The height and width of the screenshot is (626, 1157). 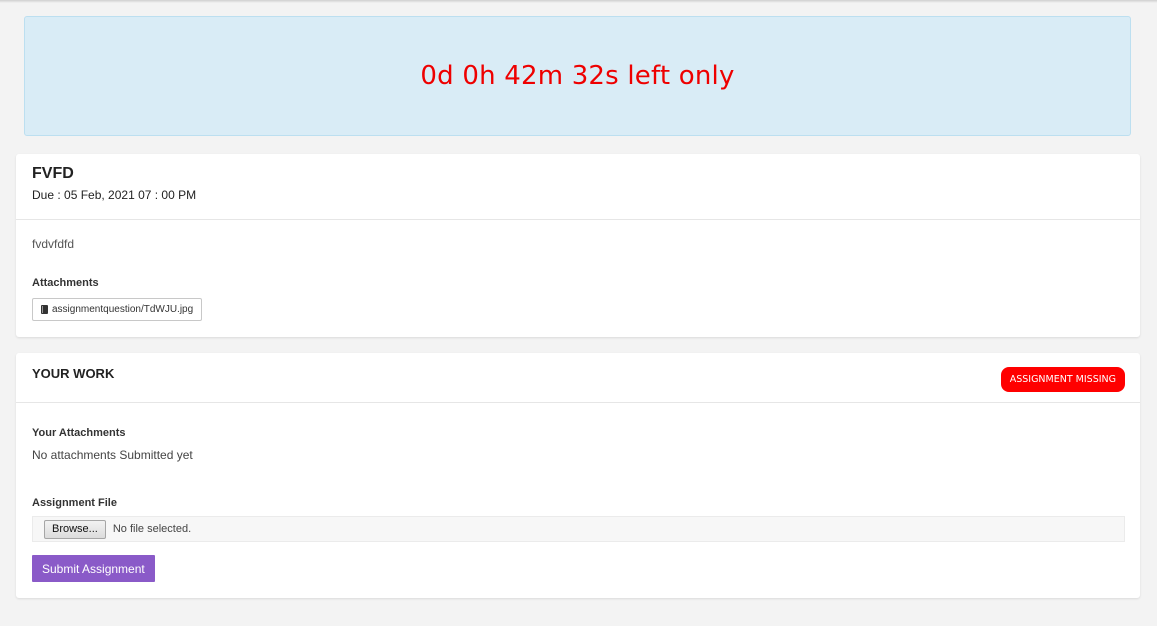 I want to click on assignment-file-label: Assignment File, so click(x=74, y=503).